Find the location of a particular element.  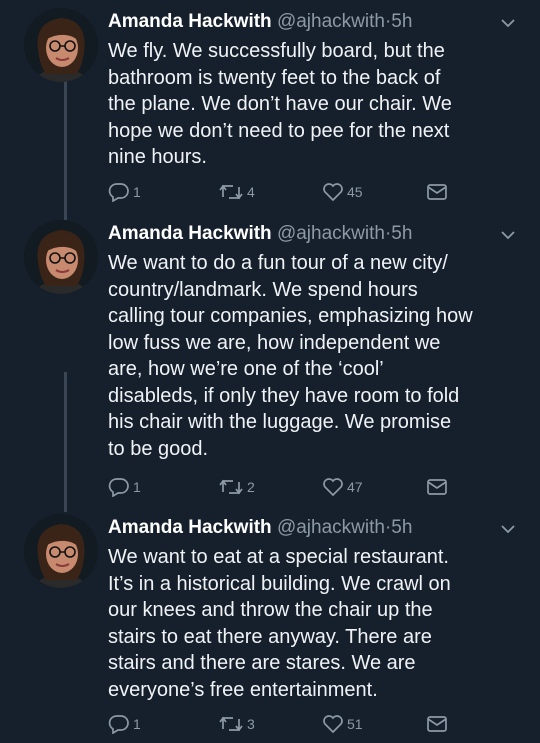

like-button: 47 is located at coordinates (342, 487).